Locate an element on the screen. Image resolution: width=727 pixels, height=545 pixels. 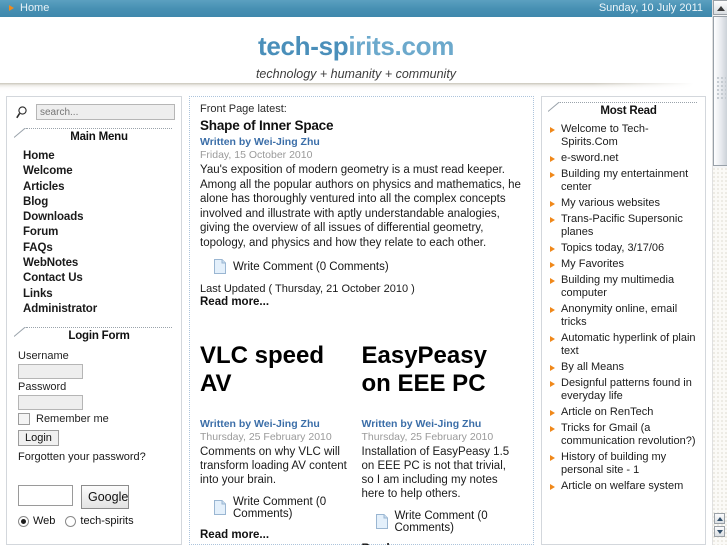
forgot-password-link: Forgotten your password? is located at coordinates (96, 457).